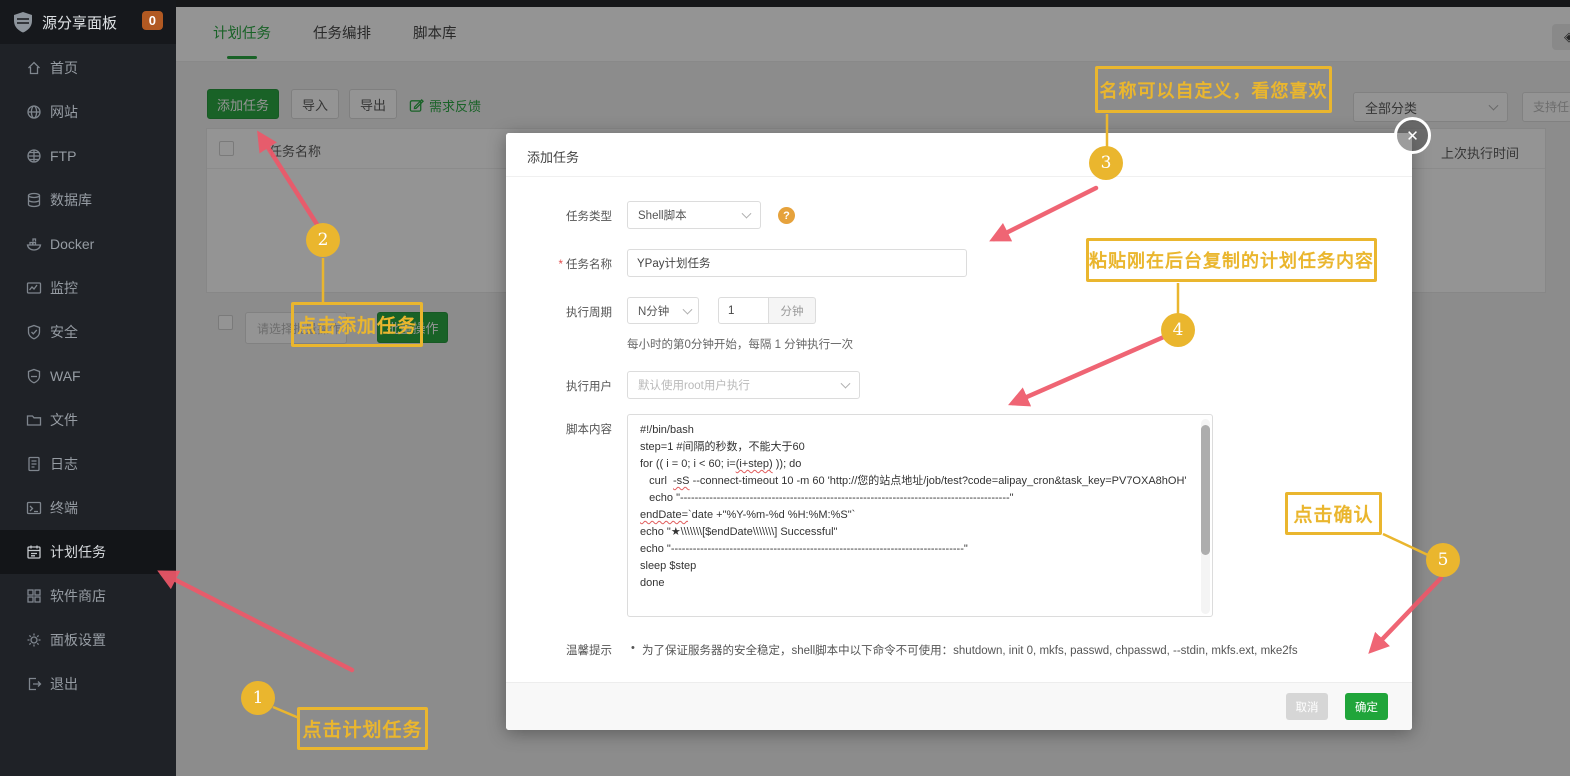 The image size is (1570, 776). What do you see at coordinates (88, 332) in the screenshot?
I see `sidebar-item-security: 安全` at bounding box center [88, 332].